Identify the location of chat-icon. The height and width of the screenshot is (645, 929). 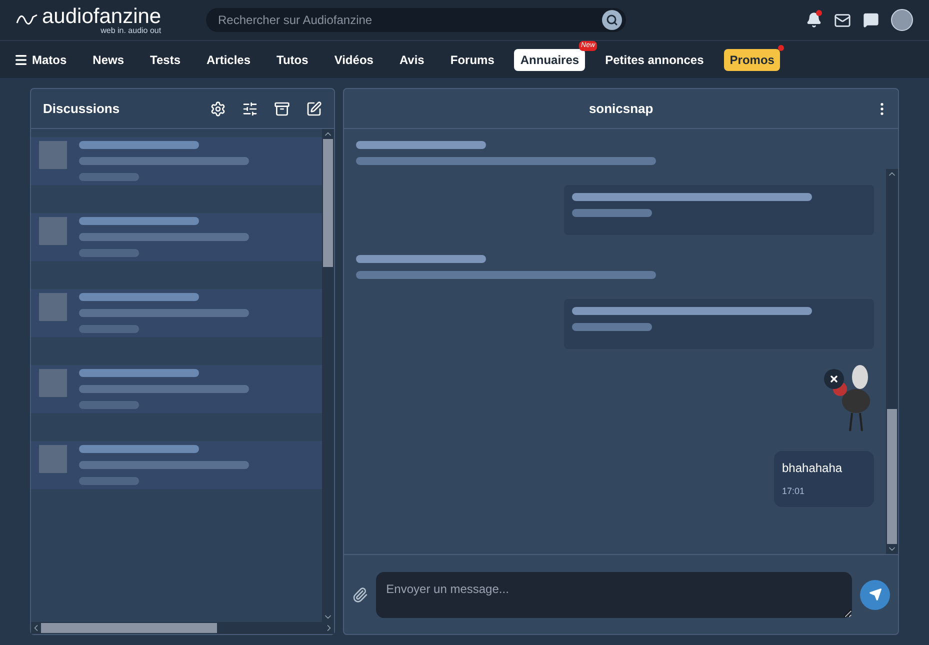
(871, 20).